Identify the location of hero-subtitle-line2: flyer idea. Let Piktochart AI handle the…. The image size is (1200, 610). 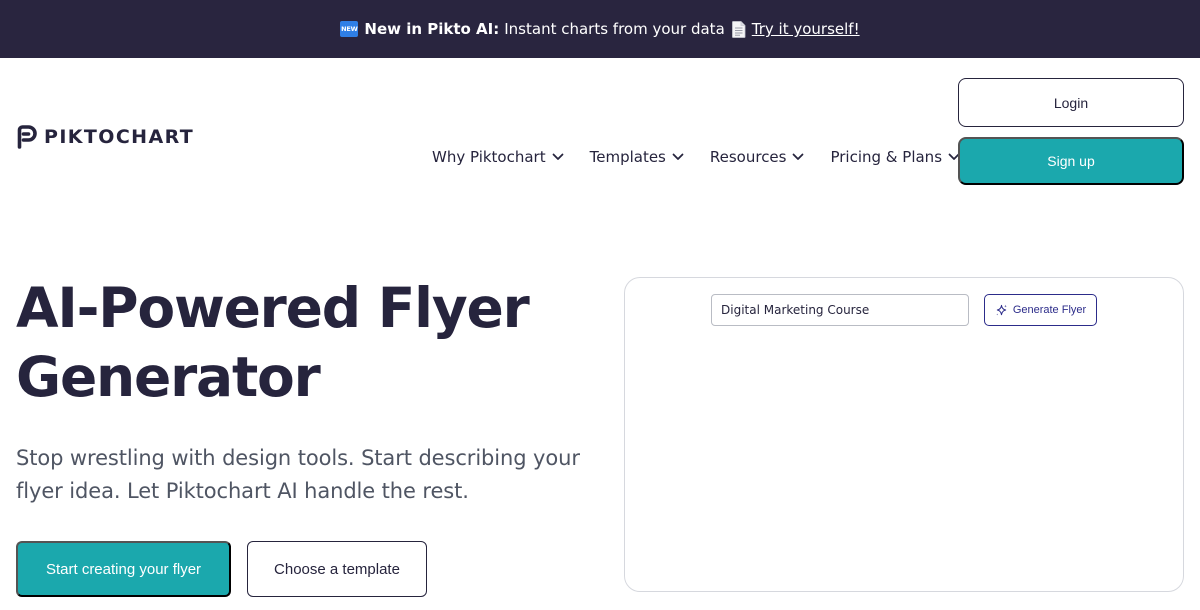
(242, 491).